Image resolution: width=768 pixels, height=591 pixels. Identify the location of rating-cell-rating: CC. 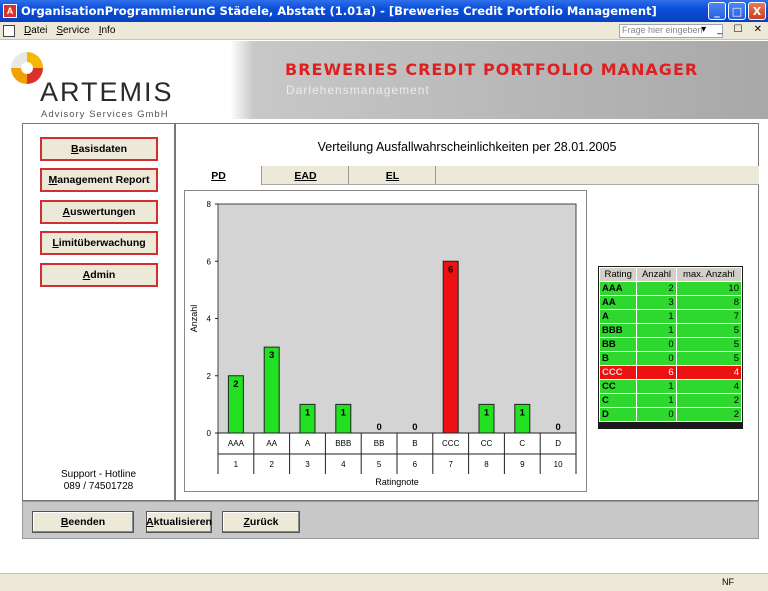
(618, 386).